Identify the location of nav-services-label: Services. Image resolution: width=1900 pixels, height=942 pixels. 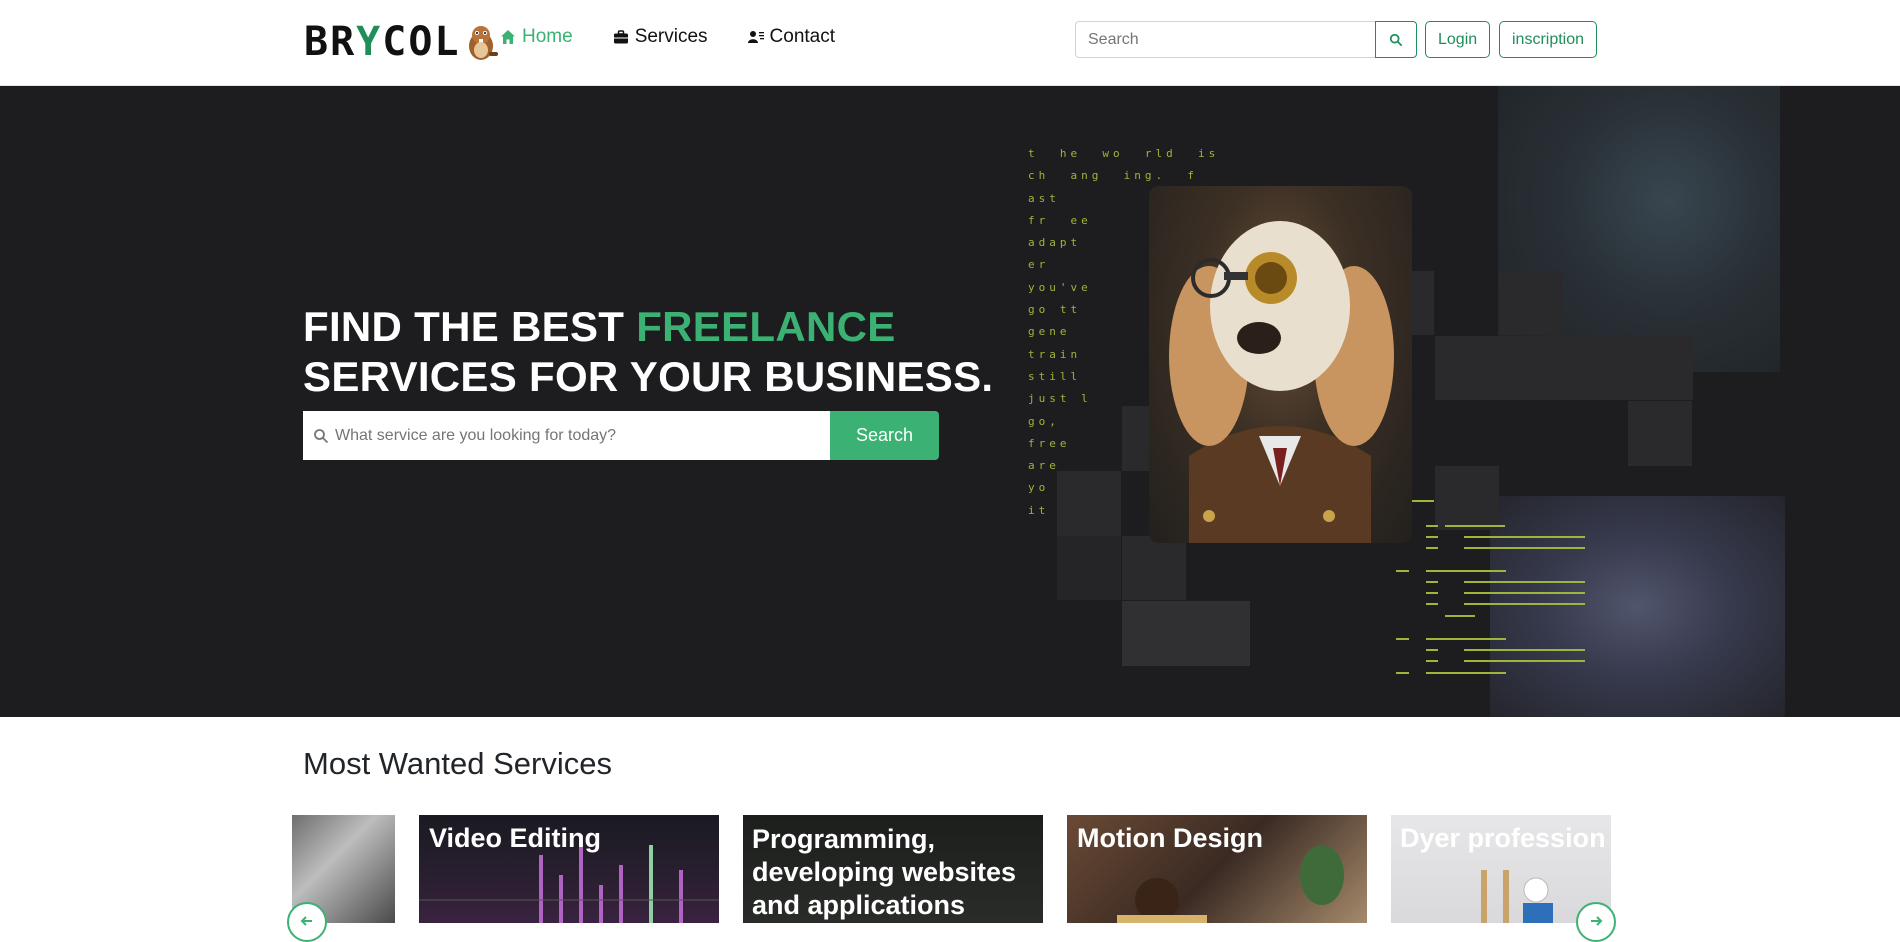
(671, 36).